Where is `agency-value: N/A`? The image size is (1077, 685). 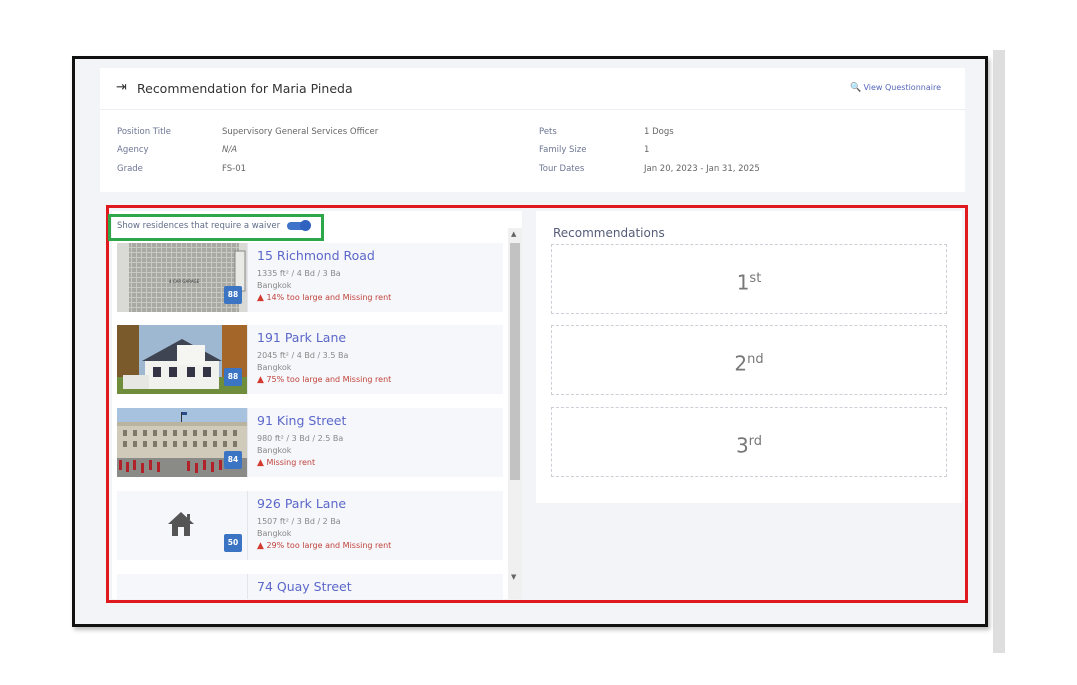
agency-value: N/A is located at coordinates (230, 150).